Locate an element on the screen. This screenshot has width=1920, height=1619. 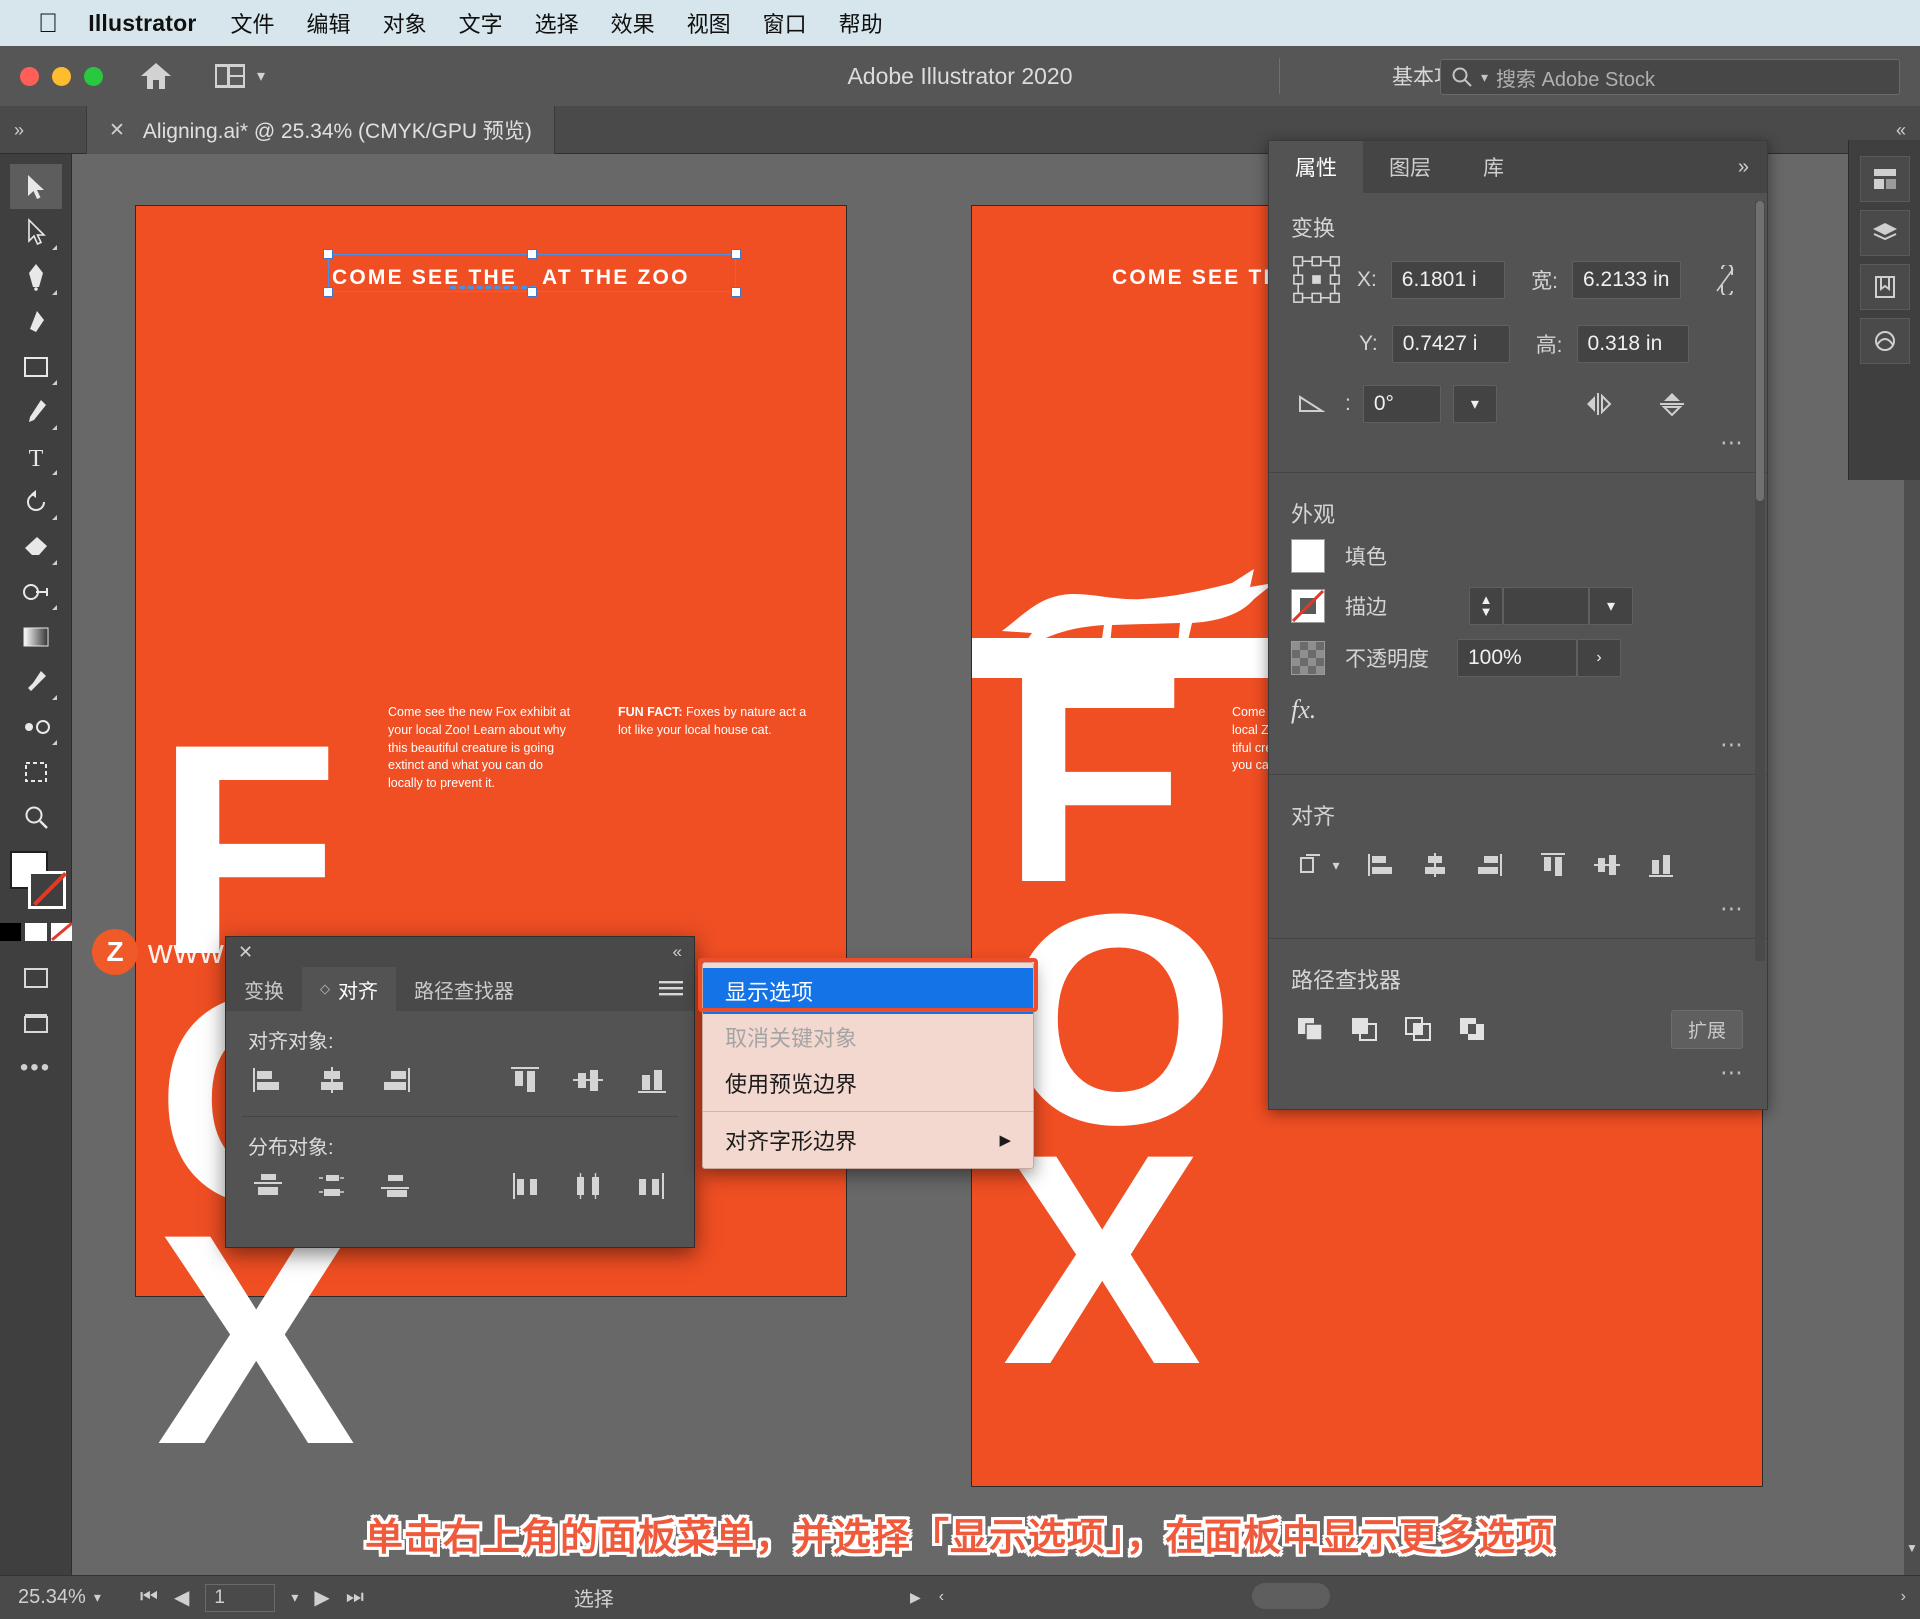
home-icon is located at coordinates (156, 76).